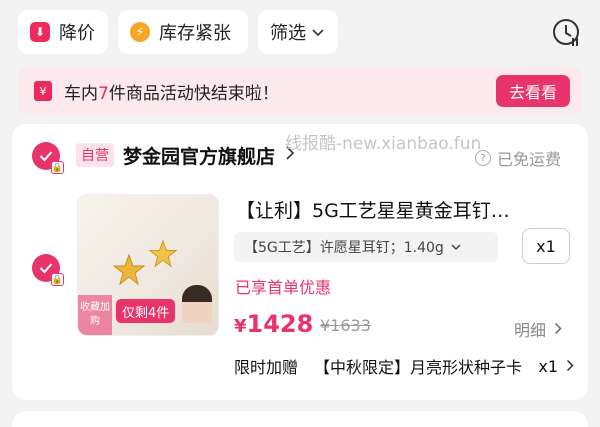  I want to click on gift-addon-row: 限时加赠 【中秋限定】月亮形状种子卡 x1, so click(404, 366).